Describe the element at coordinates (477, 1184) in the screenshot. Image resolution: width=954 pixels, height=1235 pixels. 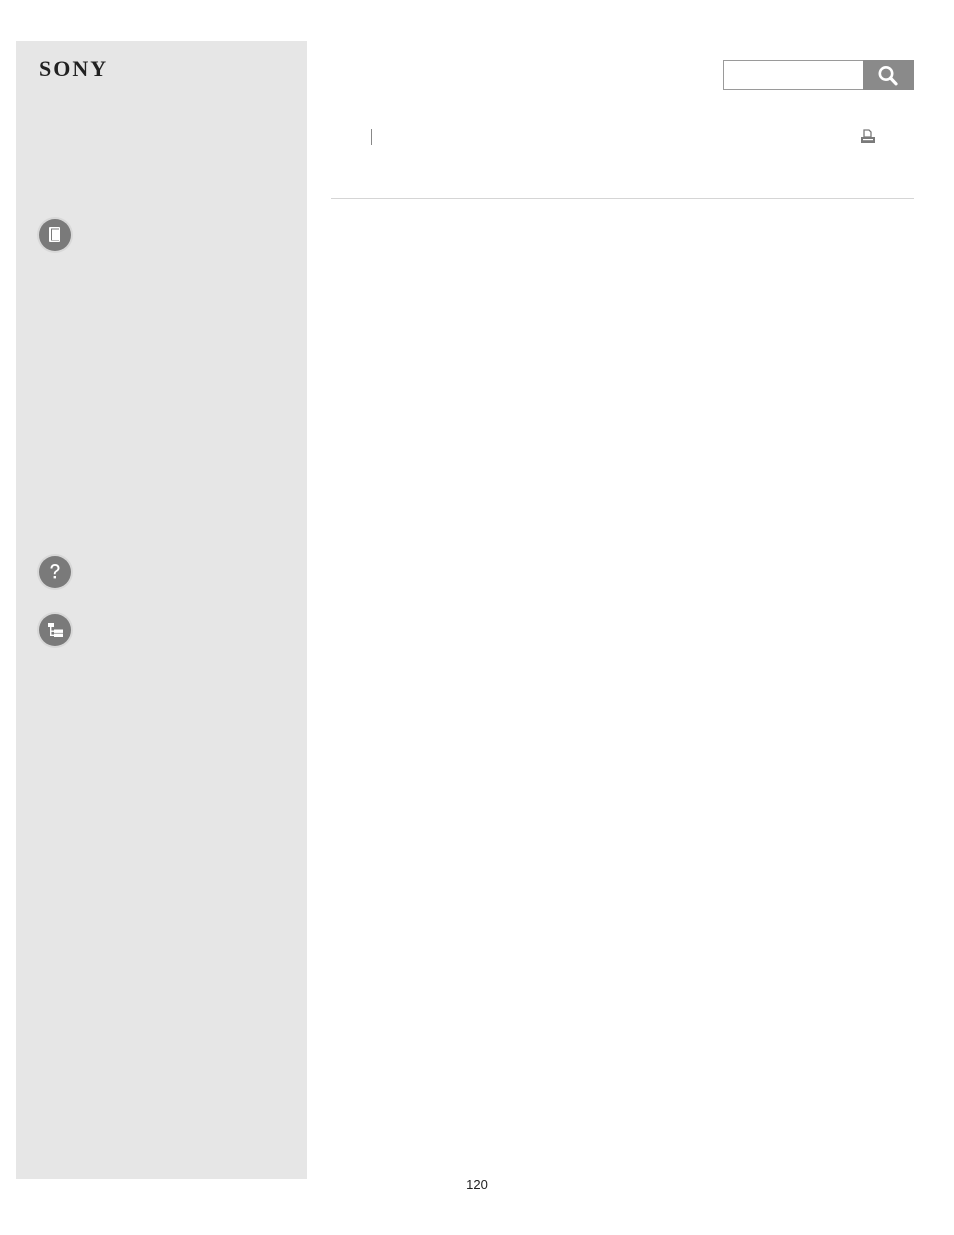
I see `page-number: 120` at that location.